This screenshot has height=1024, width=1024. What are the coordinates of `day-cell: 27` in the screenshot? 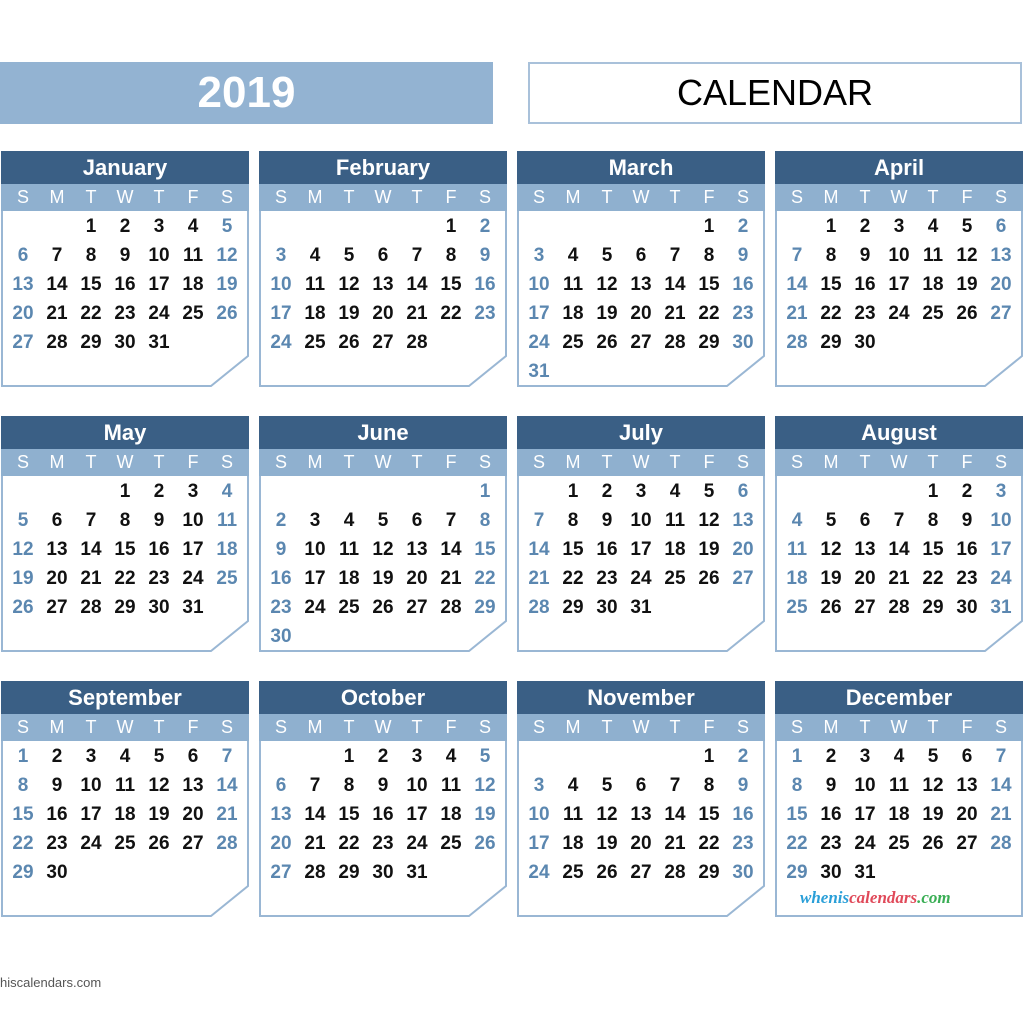 It's located at (967, 843).